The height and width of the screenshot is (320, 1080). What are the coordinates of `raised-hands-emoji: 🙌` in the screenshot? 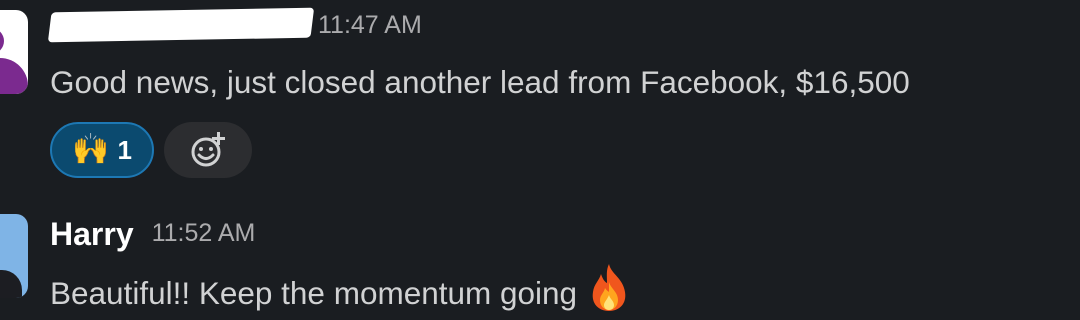 It's located at (91, 149).